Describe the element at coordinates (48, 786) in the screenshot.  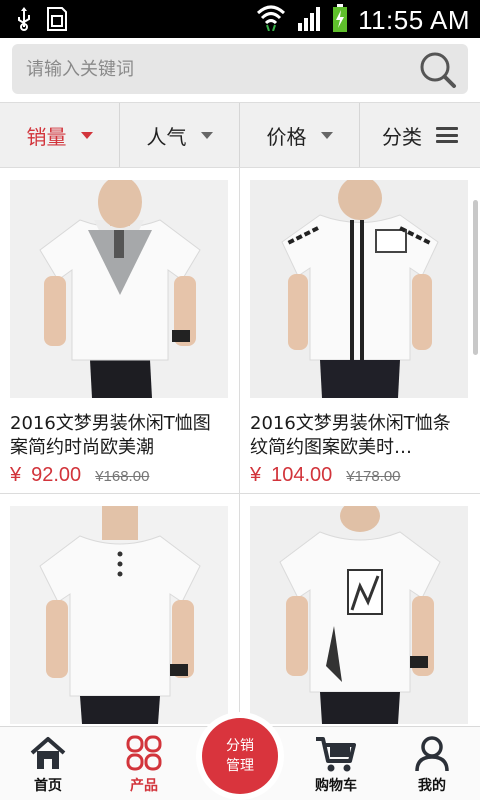
I see `nav-home-label: 首页` at that location.